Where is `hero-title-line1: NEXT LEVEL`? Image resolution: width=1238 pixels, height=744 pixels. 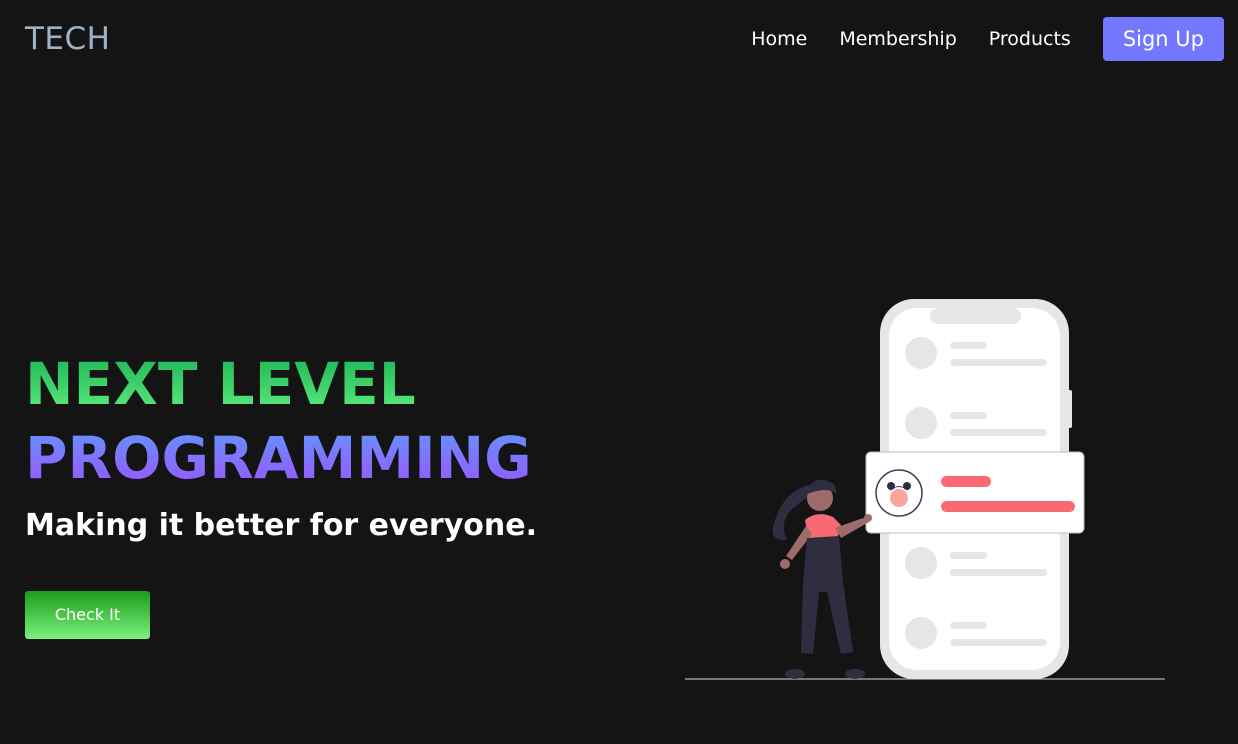 hero-title-line1: NEXT LEVEL is located at coordinates (281, 384).